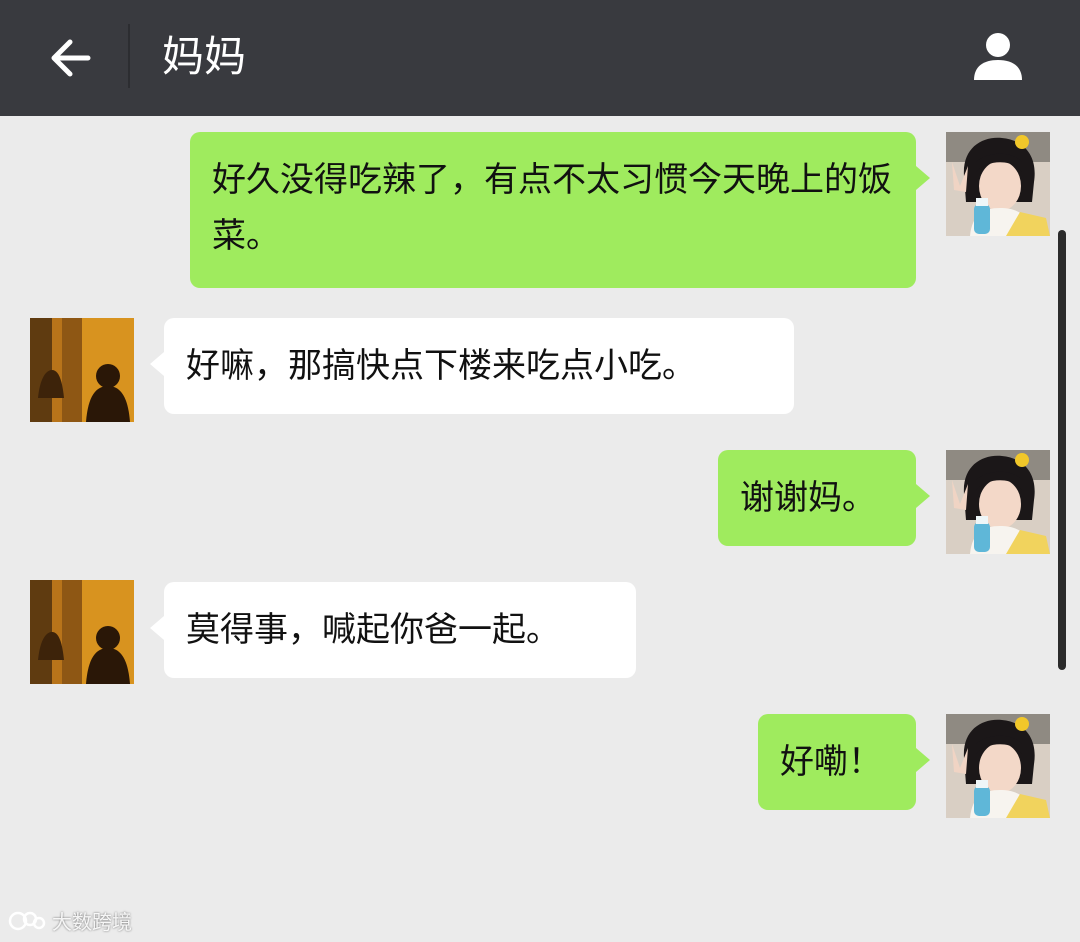  I want to click on message-text: 莫得事，喊起你爸一起。, so click(373, 630).